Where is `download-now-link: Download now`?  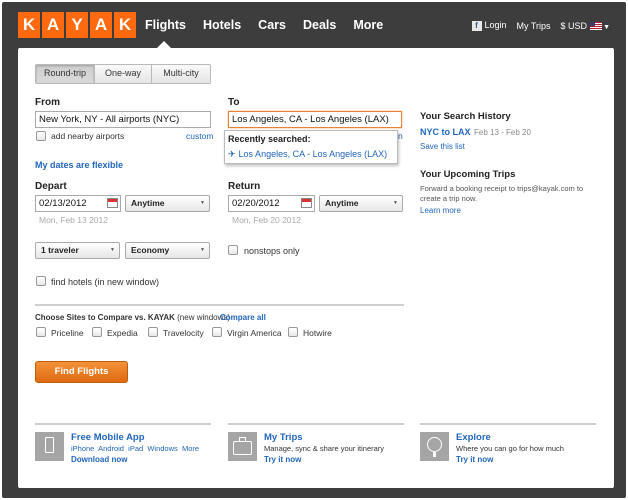 download-now-link: Download now is located at coordinates (99, 459).